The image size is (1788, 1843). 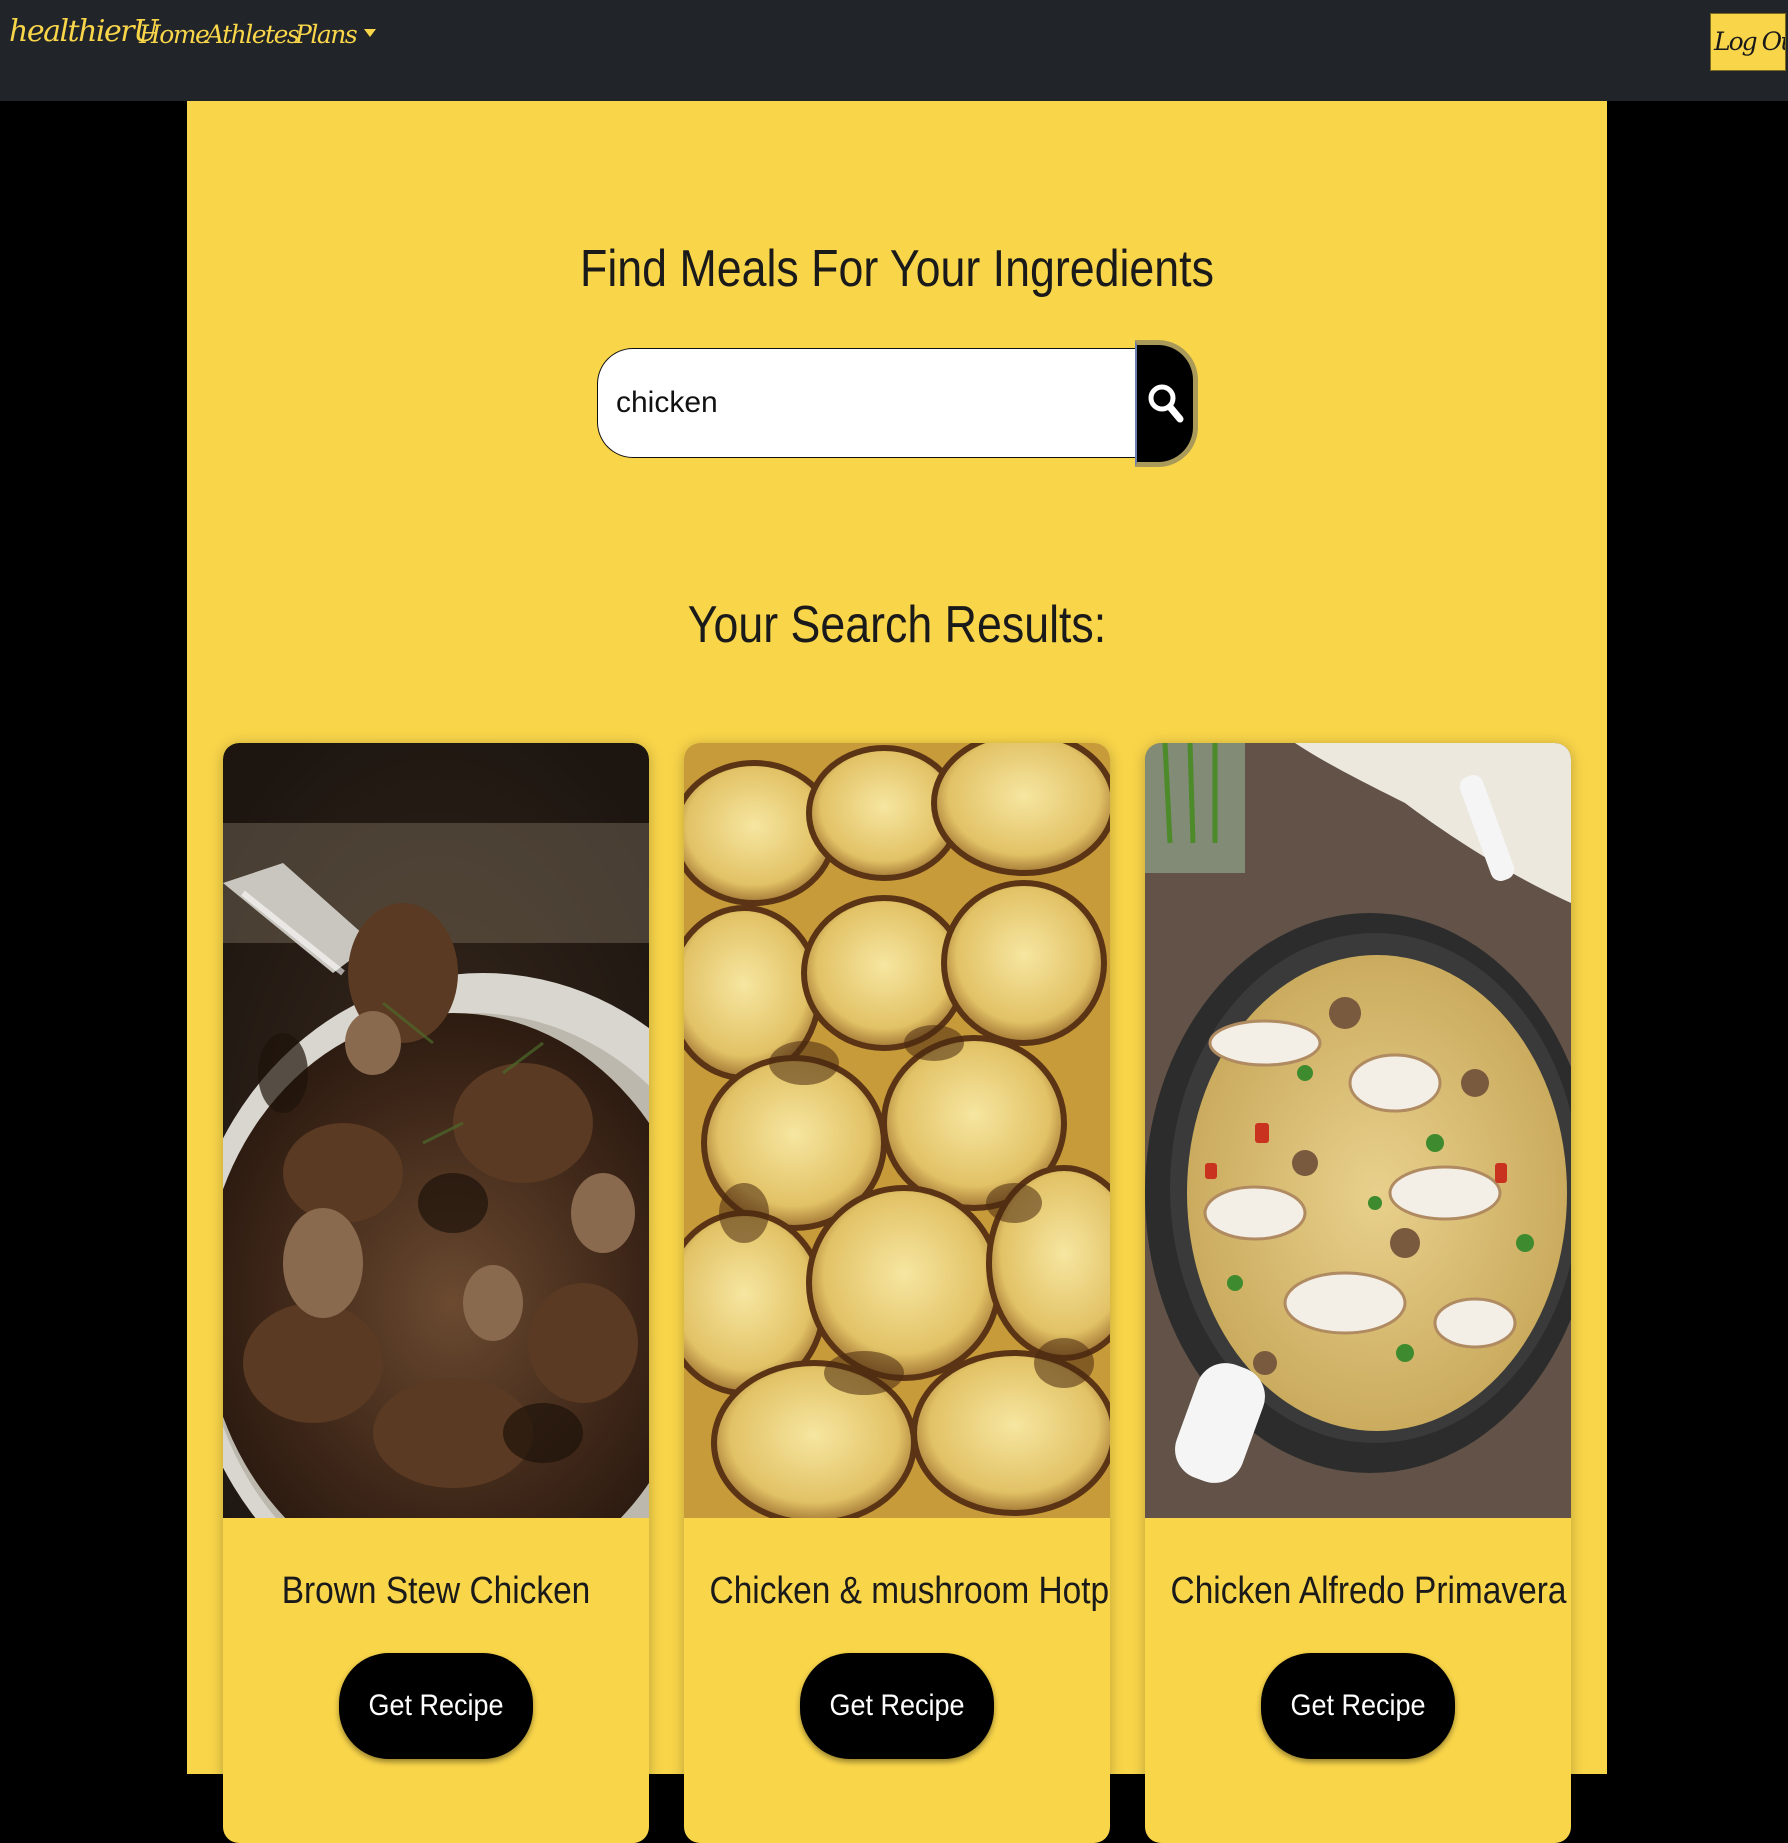 What do you see at coordinates (894, 50) in the screenshot?
I see `navbar: healthierU Home Athletes Plans Log Out` at bounding box center [894, 50].